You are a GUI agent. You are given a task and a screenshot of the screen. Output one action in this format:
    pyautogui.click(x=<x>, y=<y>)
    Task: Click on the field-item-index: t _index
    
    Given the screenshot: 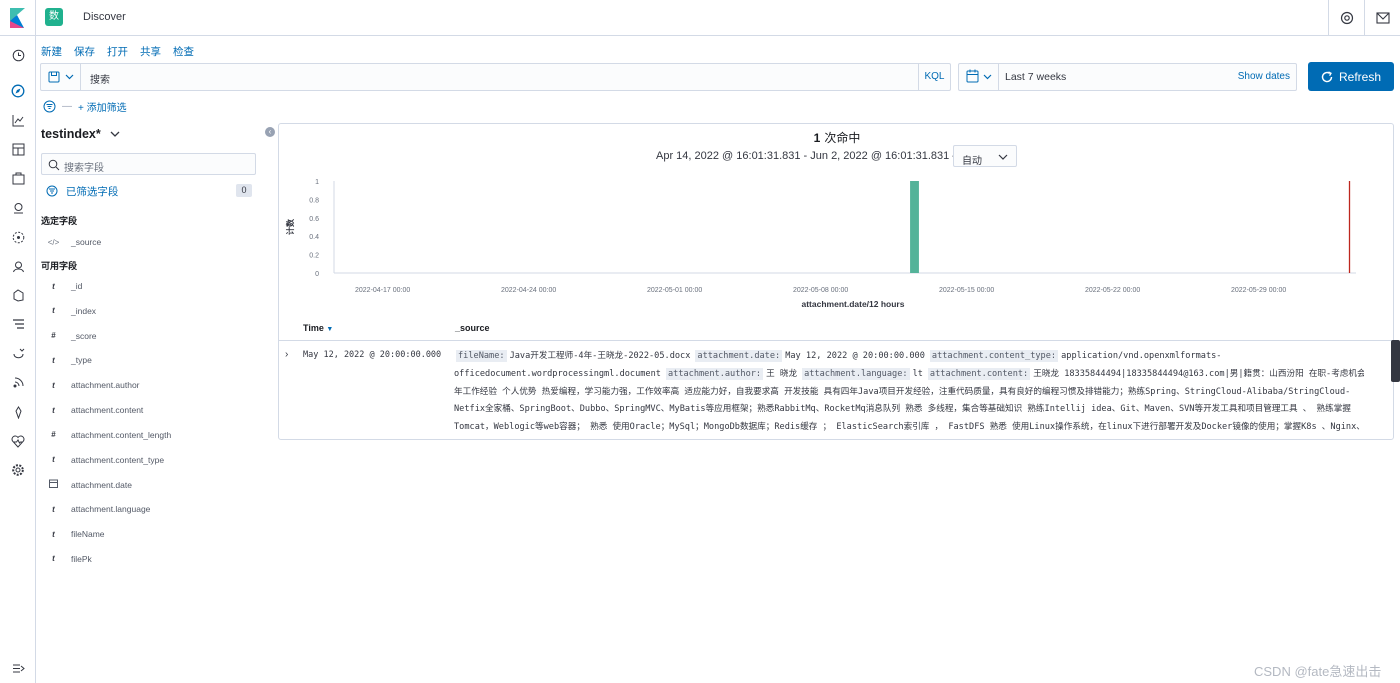 What is the action you would take?
    pyautogui.click(x=71, y=311)
    